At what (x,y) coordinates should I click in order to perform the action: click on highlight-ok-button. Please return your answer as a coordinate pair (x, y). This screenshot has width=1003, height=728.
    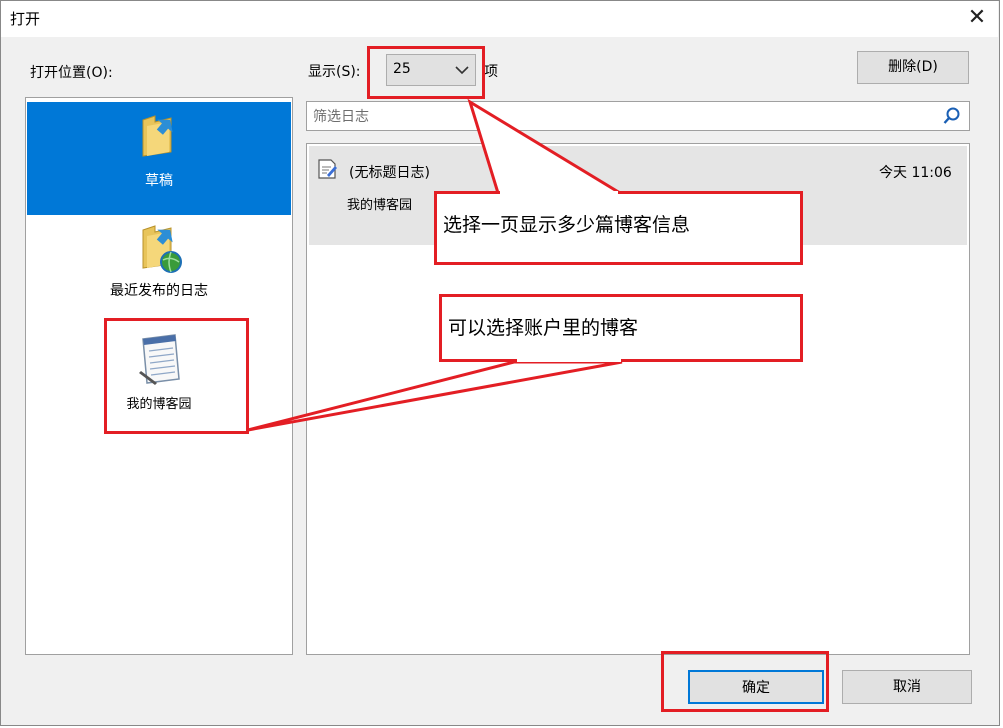
    Looking at the image, I should click on (745, 681).